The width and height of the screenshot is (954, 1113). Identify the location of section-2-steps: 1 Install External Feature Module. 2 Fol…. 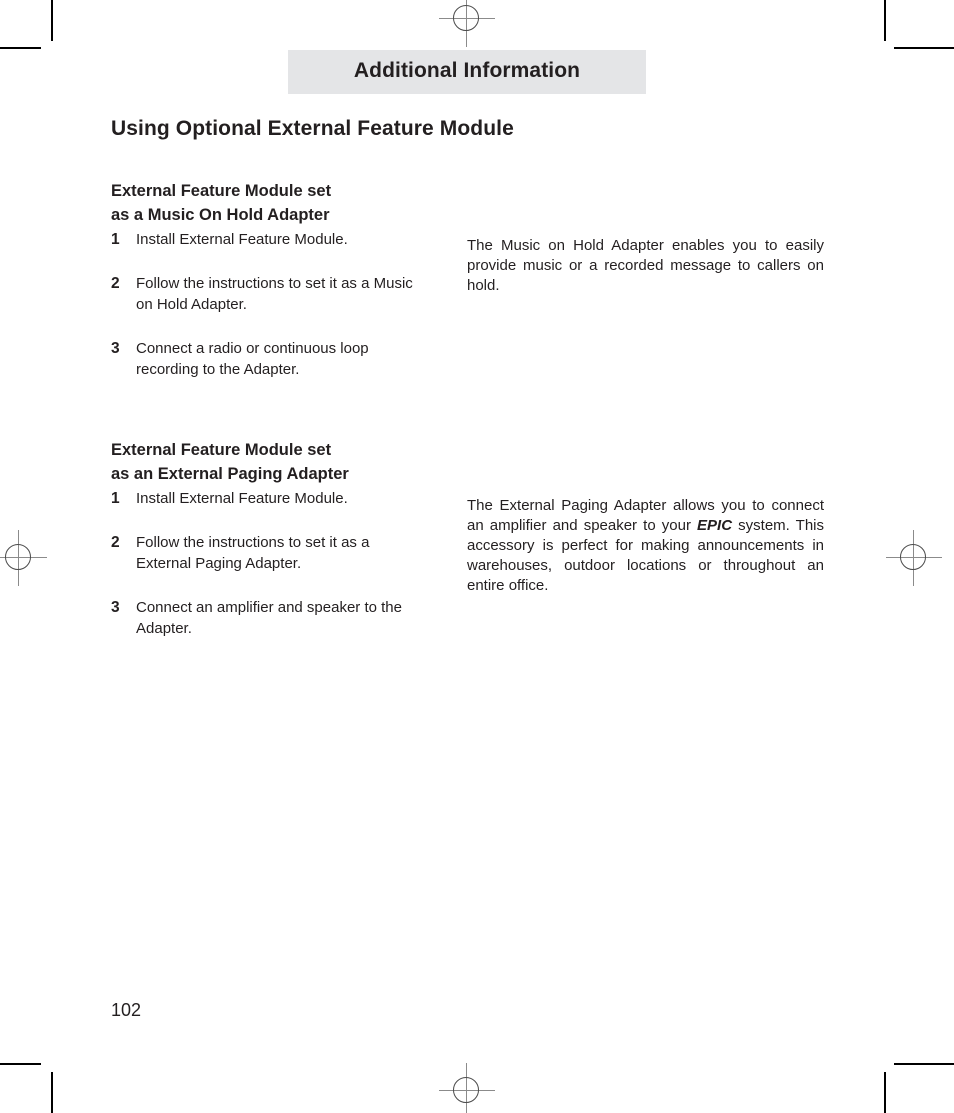
(266, 563).